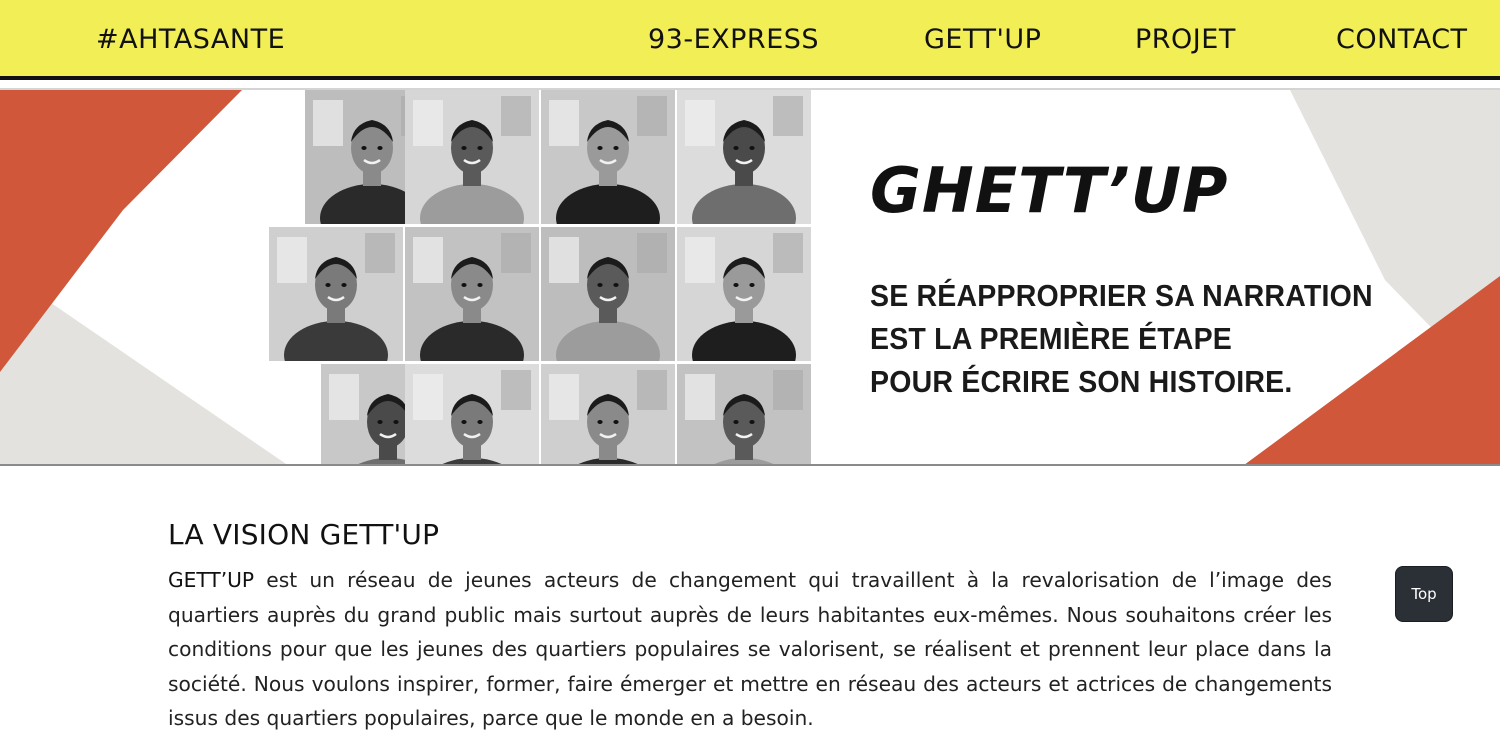  Describe the element at coordinates (304, 534) in the screenshot. I see `section-title: LA VISION GETT'UP` at that location.